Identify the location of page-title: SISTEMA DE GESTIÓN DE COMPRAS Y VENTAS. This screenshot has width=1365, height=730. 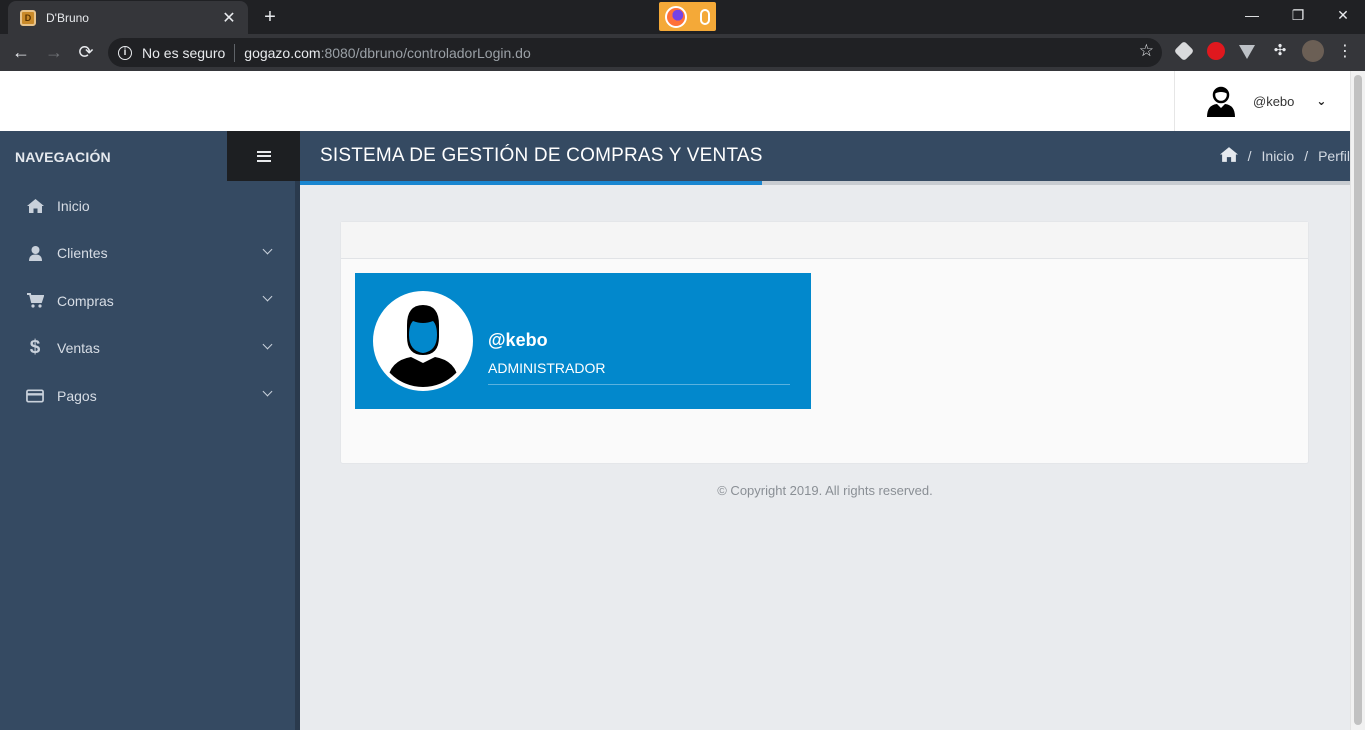
(541, 155).